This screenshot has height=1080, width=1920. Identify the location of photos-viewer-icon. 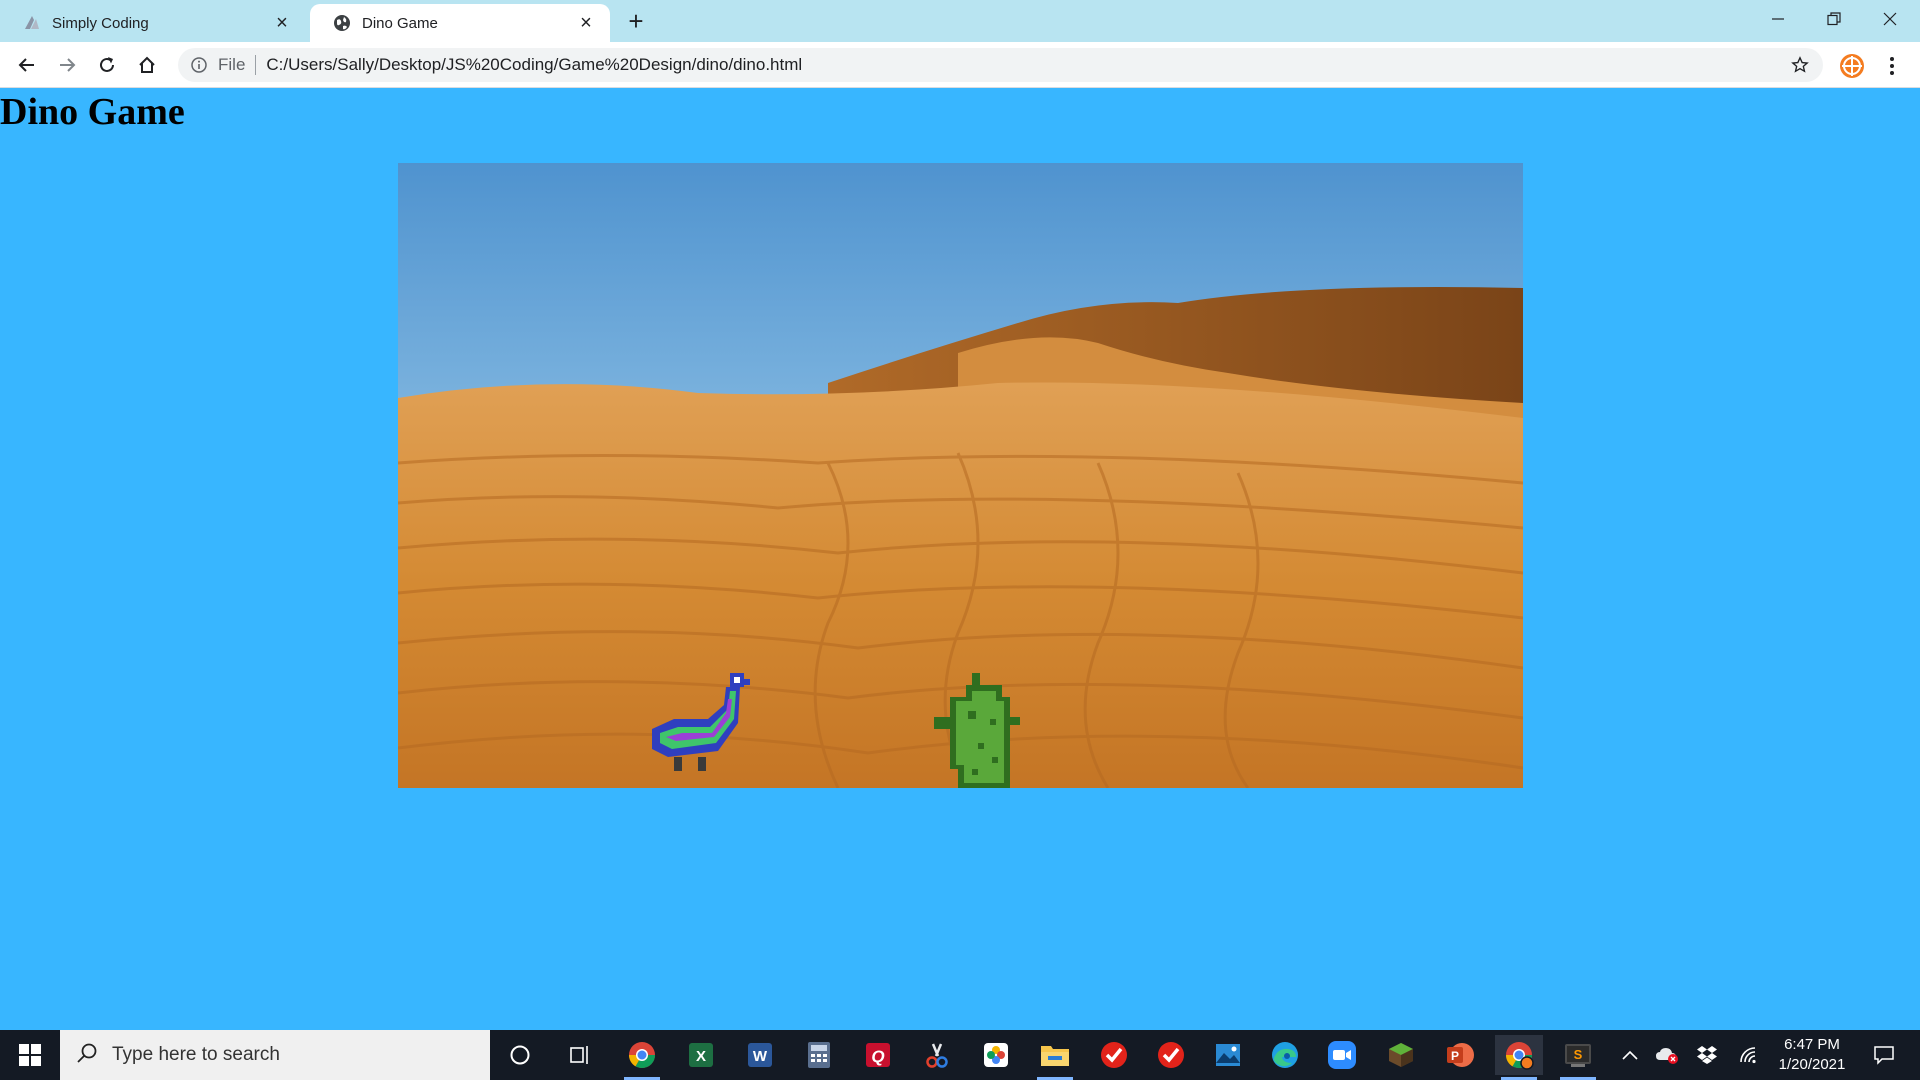
(1228, 1055).